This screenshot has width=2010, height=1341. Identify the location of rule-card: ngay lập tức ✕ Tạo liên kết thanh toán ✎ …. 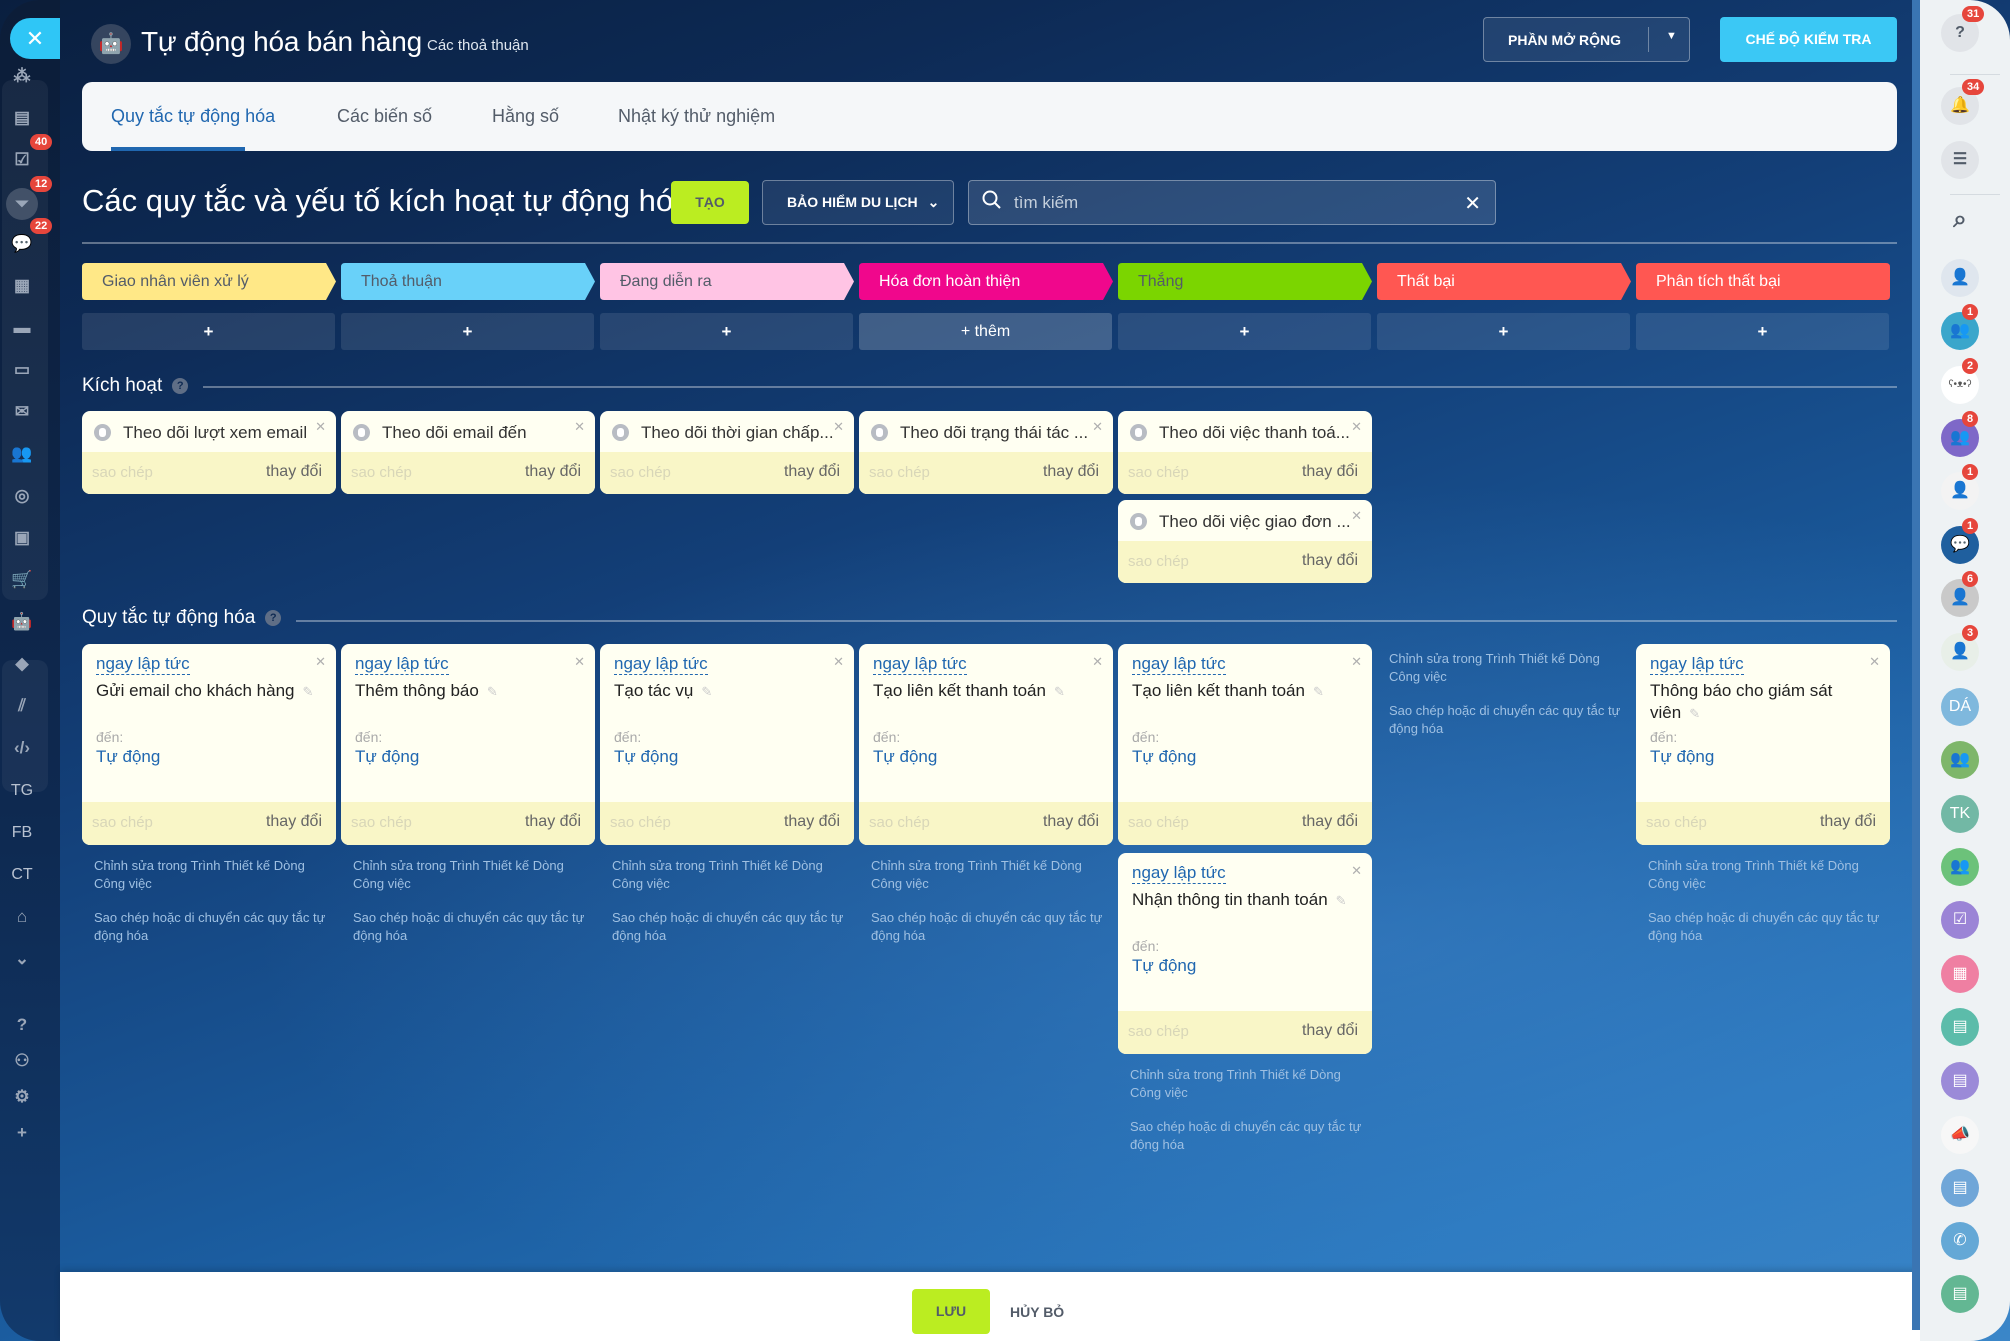
(986, 744).